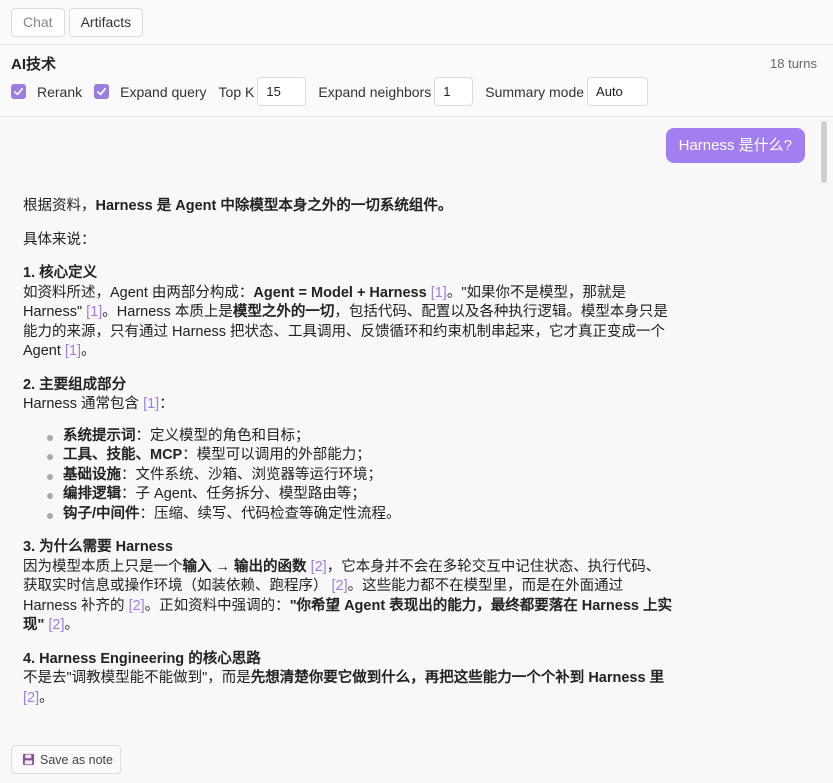  Describe the element at coordinates (360, 437) in the screenshot. I see `list-item: 系统提示词：定义模型的角色和目标；` at that location.